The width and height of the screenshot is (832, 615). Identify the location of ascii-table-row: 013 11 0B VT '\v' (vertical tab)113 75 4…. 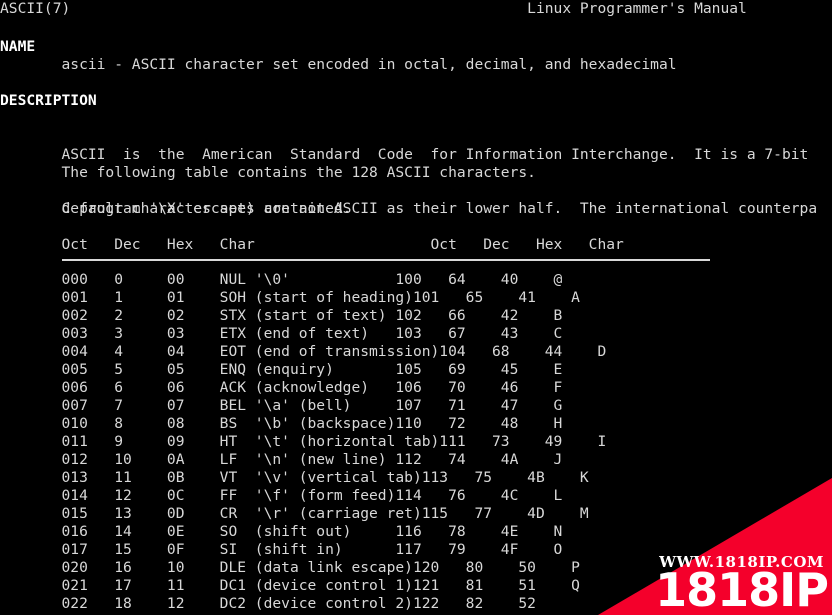
(294, 477).